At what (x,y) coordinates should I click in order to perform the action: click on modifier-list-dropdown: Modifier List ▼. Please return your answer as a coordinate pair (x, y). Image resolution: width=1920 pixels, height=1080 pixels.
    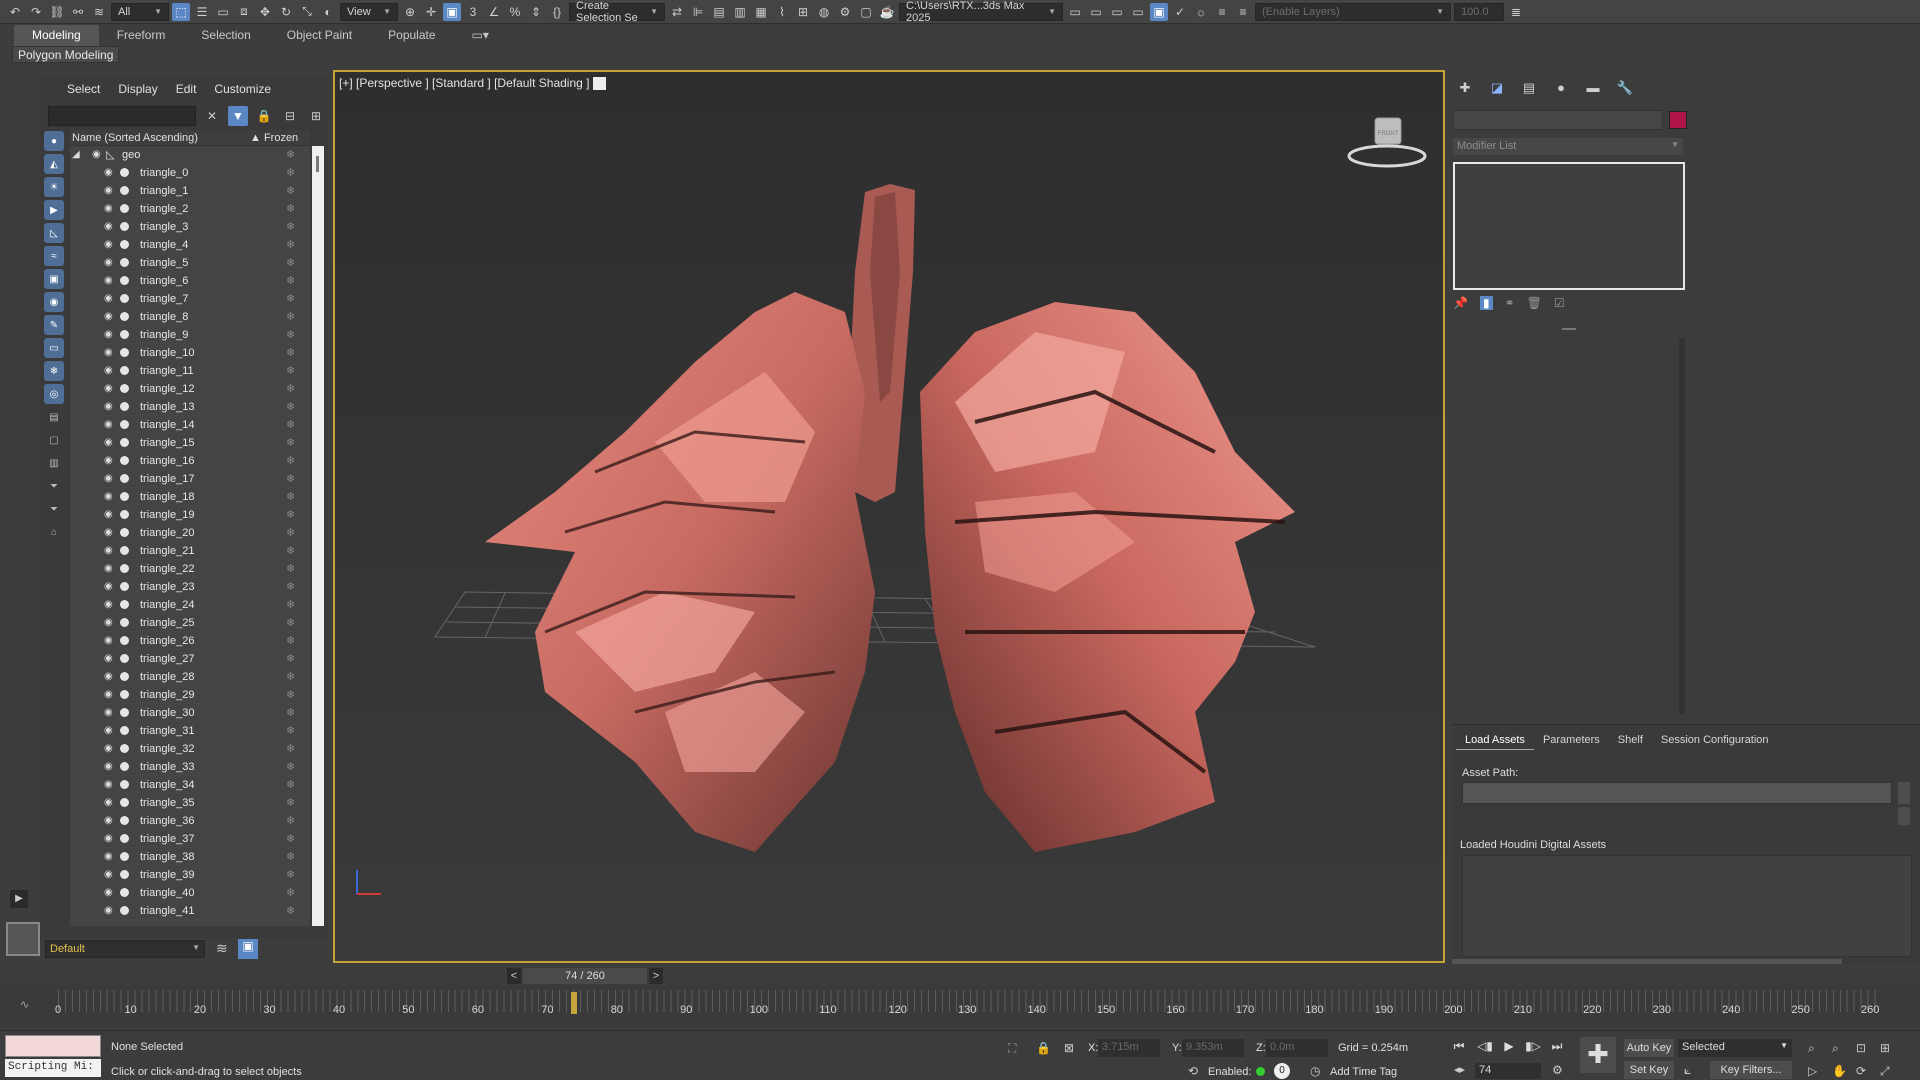
    Looking at the image, I should click on (1568, 146).